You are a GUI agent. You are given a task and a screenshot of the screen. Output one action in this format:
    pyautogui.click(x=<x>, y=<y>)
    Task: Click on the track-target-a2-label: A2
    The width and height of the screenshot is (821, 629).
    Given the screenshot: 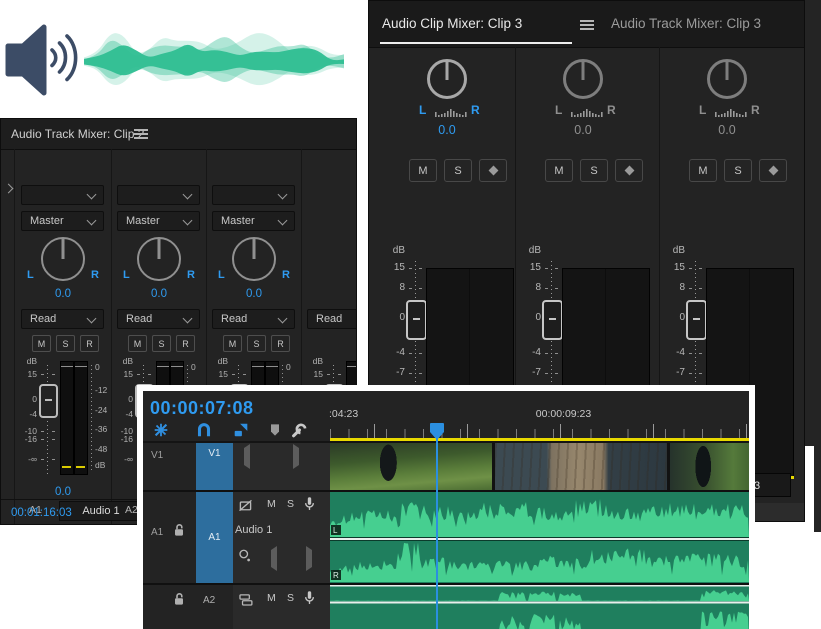 What is the action you would take?
    pyautogui.click(x=209, y=600)
    